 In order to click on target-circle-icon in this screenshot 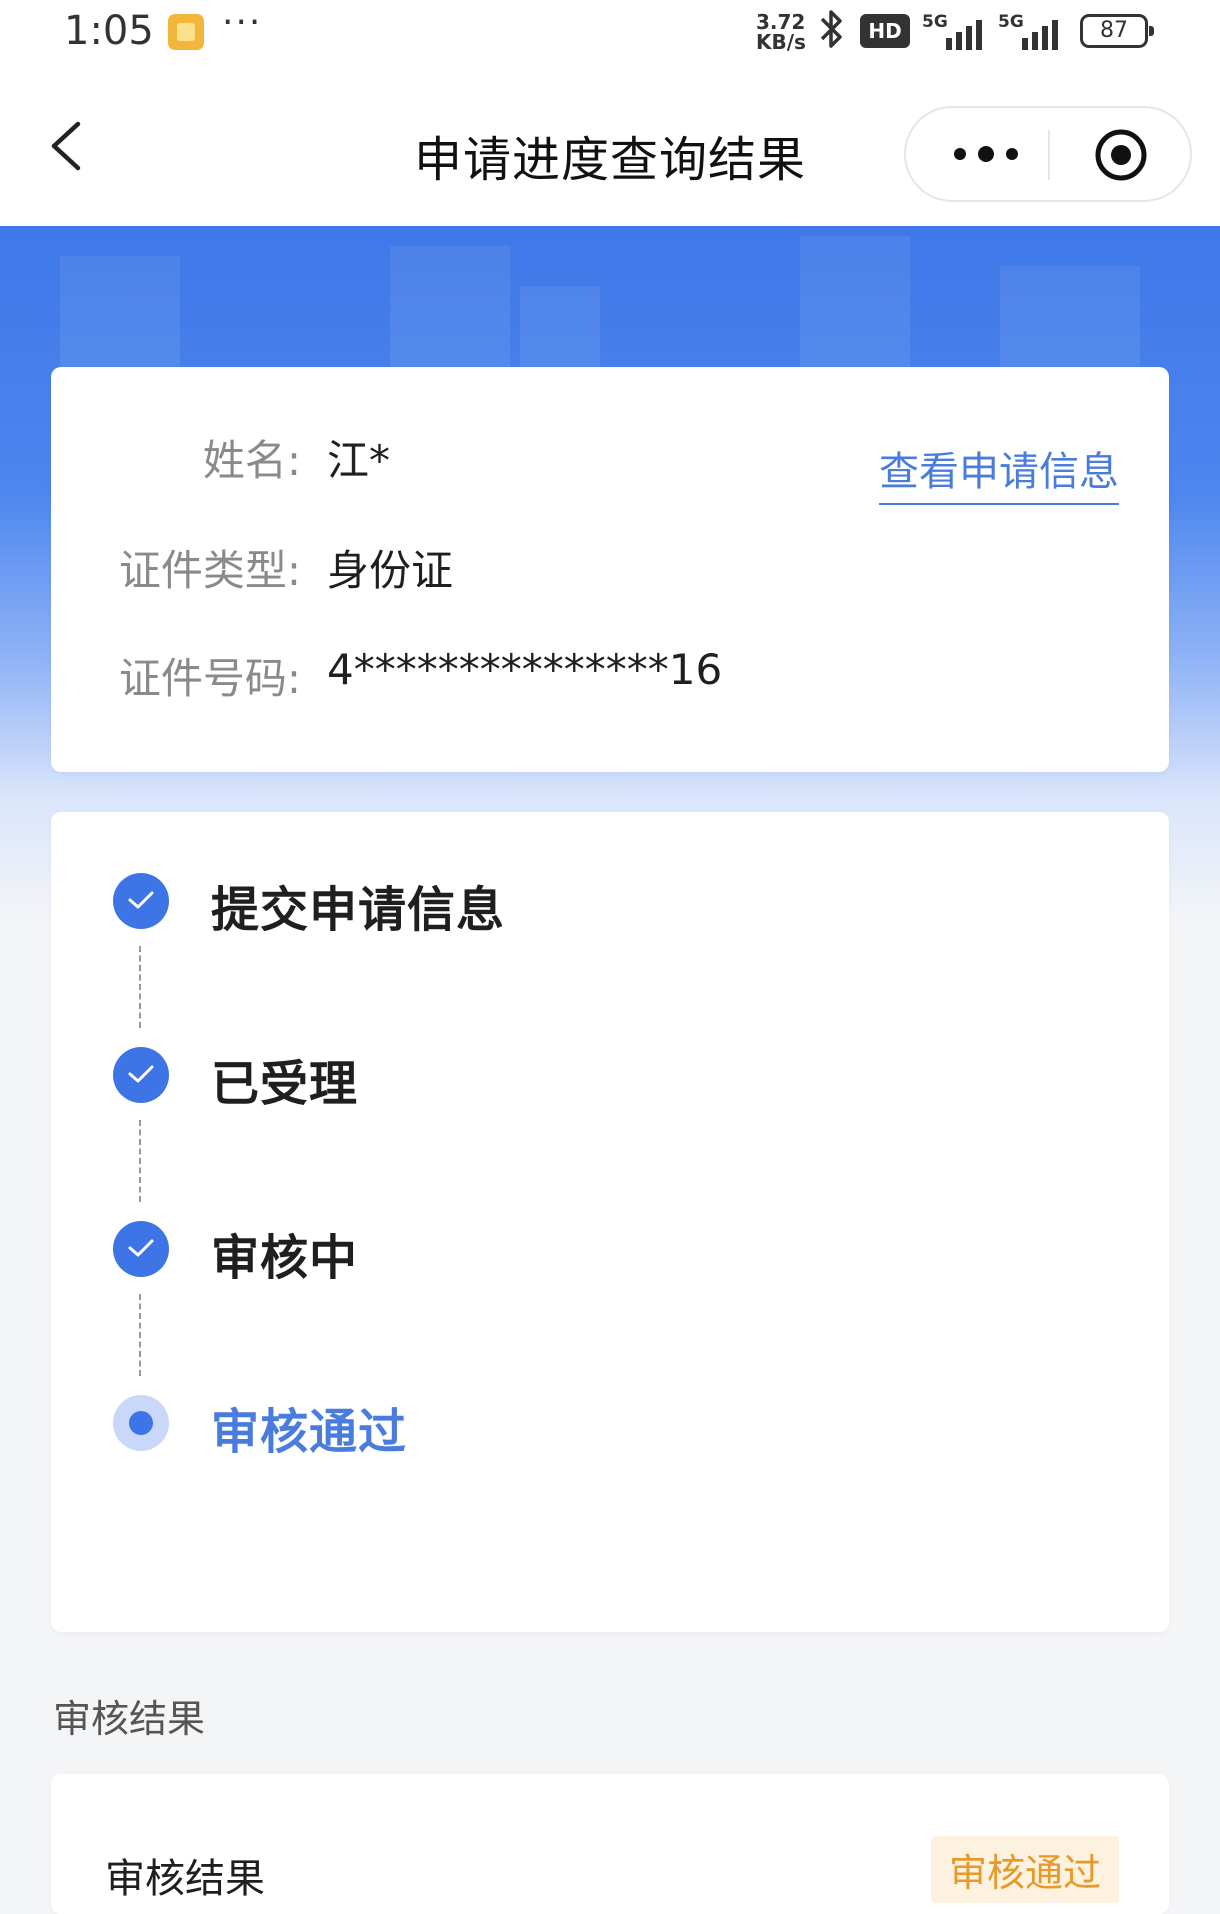, I will do `click(1121, 155)`.